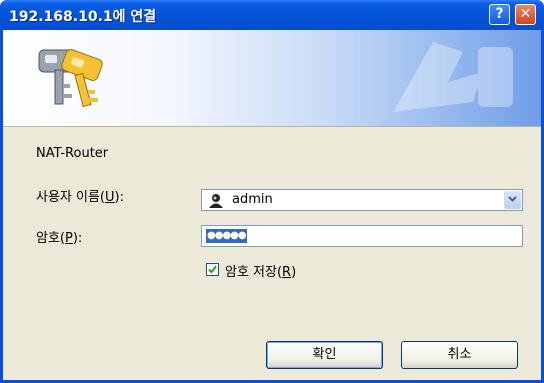  What do you see at coordinates (459, 355) in the screenshot?
I see `cancel-button: 취소` at bounding box center [459, 355].